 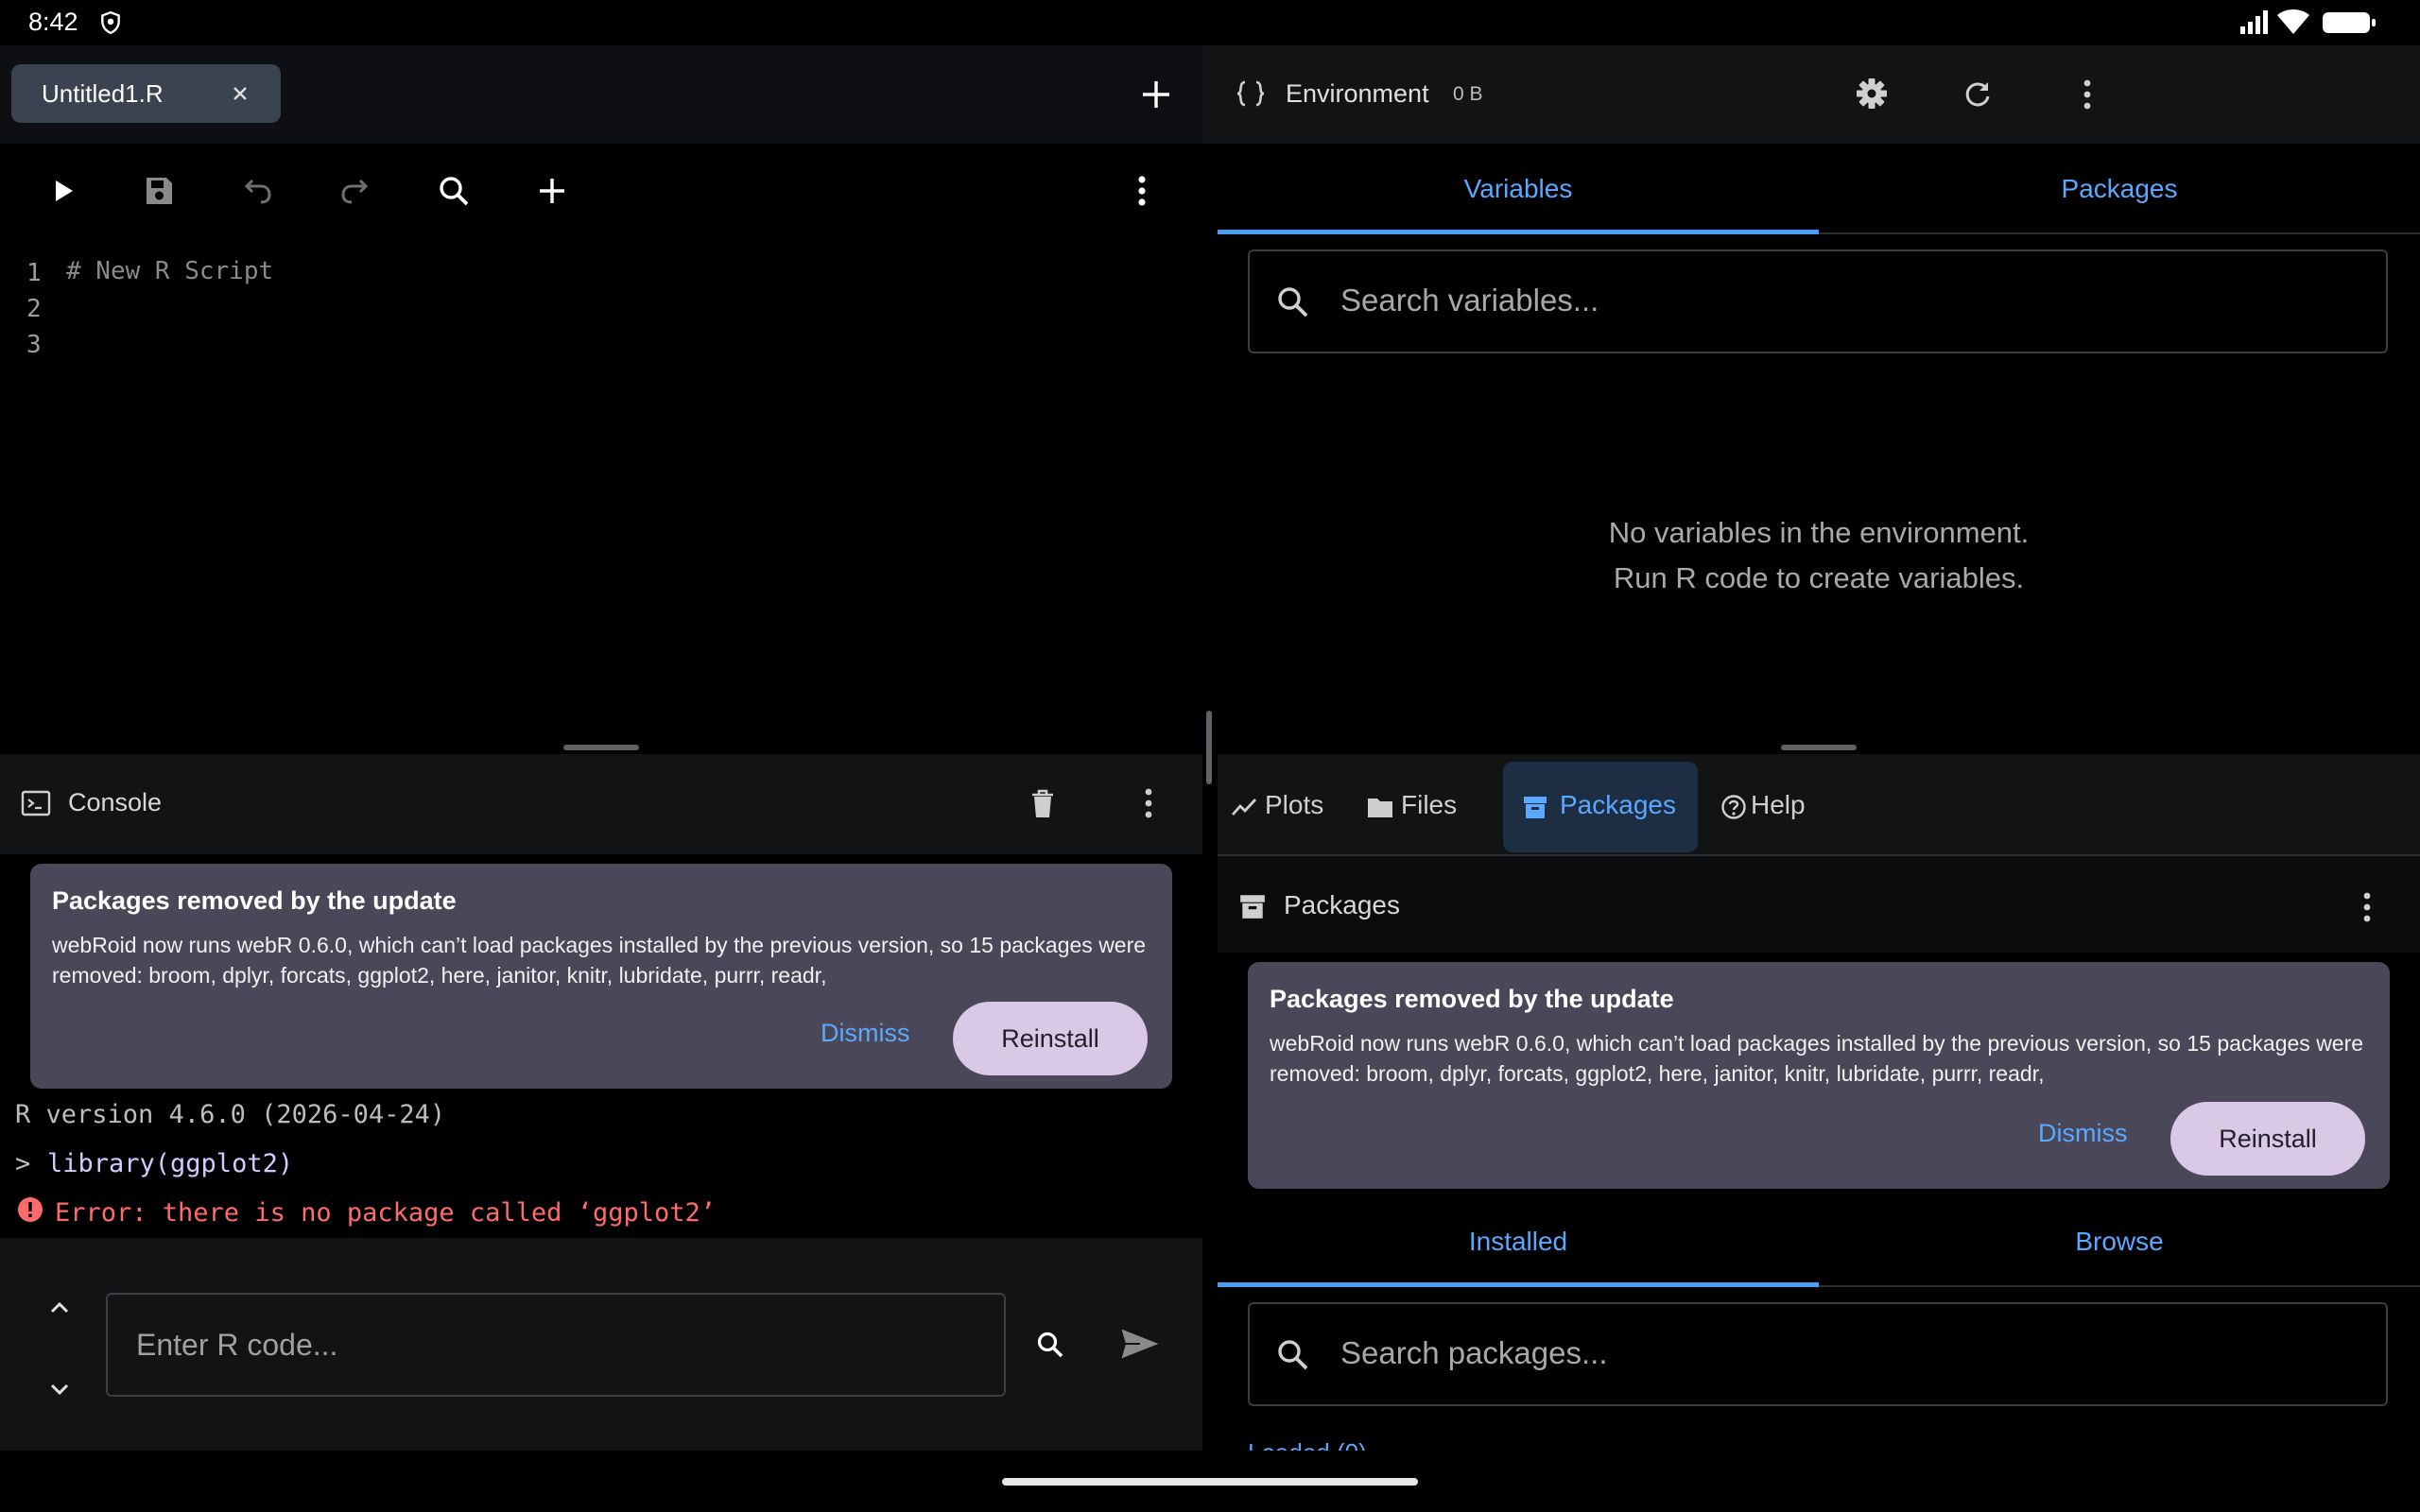 I want to click on environment-size: 0 B, so click(x=1468, y=94).